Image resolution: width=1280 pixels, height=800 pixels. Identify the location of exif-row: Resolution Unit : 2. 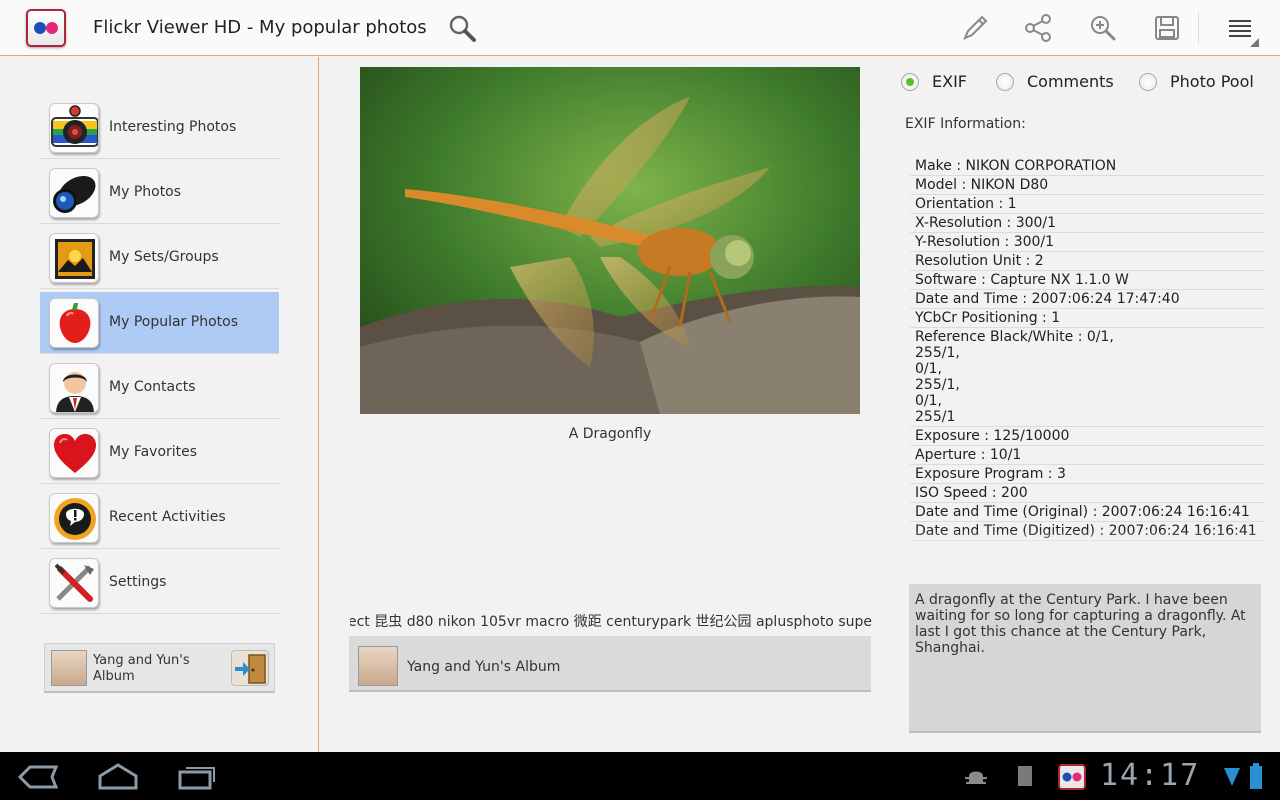
(1087, 261).